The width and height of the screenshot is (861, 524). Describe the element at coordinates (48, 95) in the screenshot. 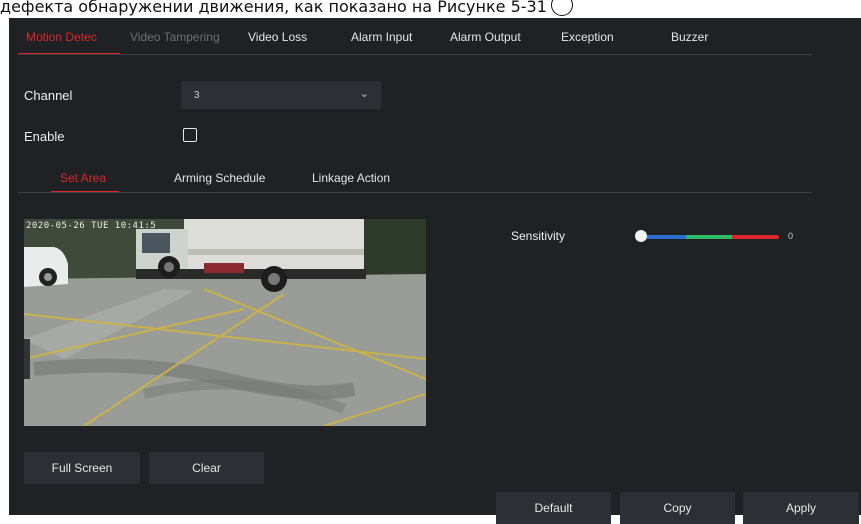

I see `channel-label: Channel` at that location.